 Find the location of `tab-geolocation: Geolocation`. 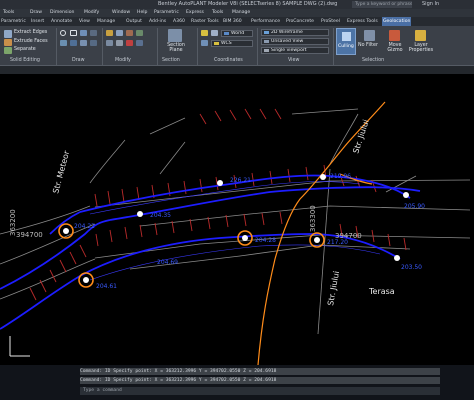

tab-geolocation: Geolocation is located at coordinates (397, 21).